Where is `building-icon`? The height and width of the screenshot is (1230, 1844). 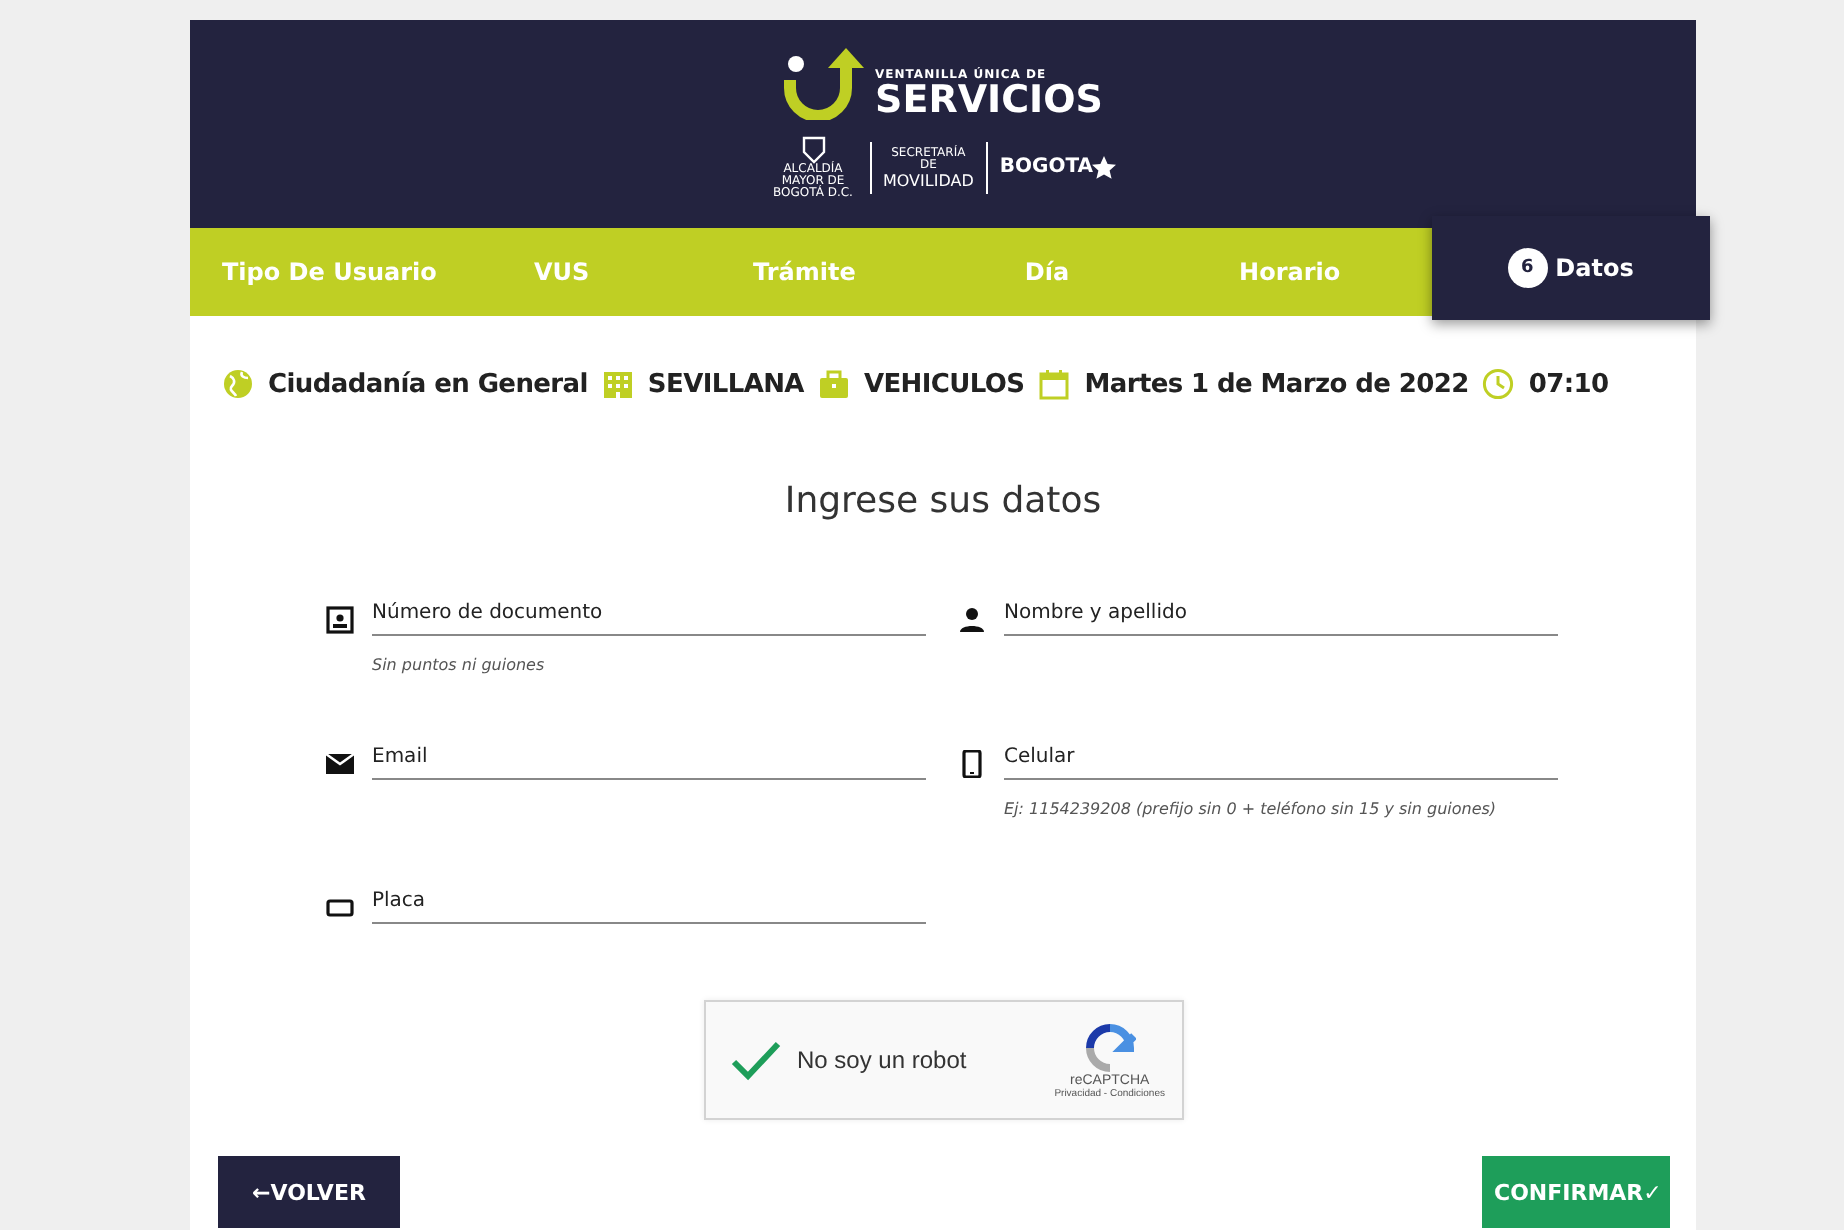 building-icon is located at coordinates (617, 384).